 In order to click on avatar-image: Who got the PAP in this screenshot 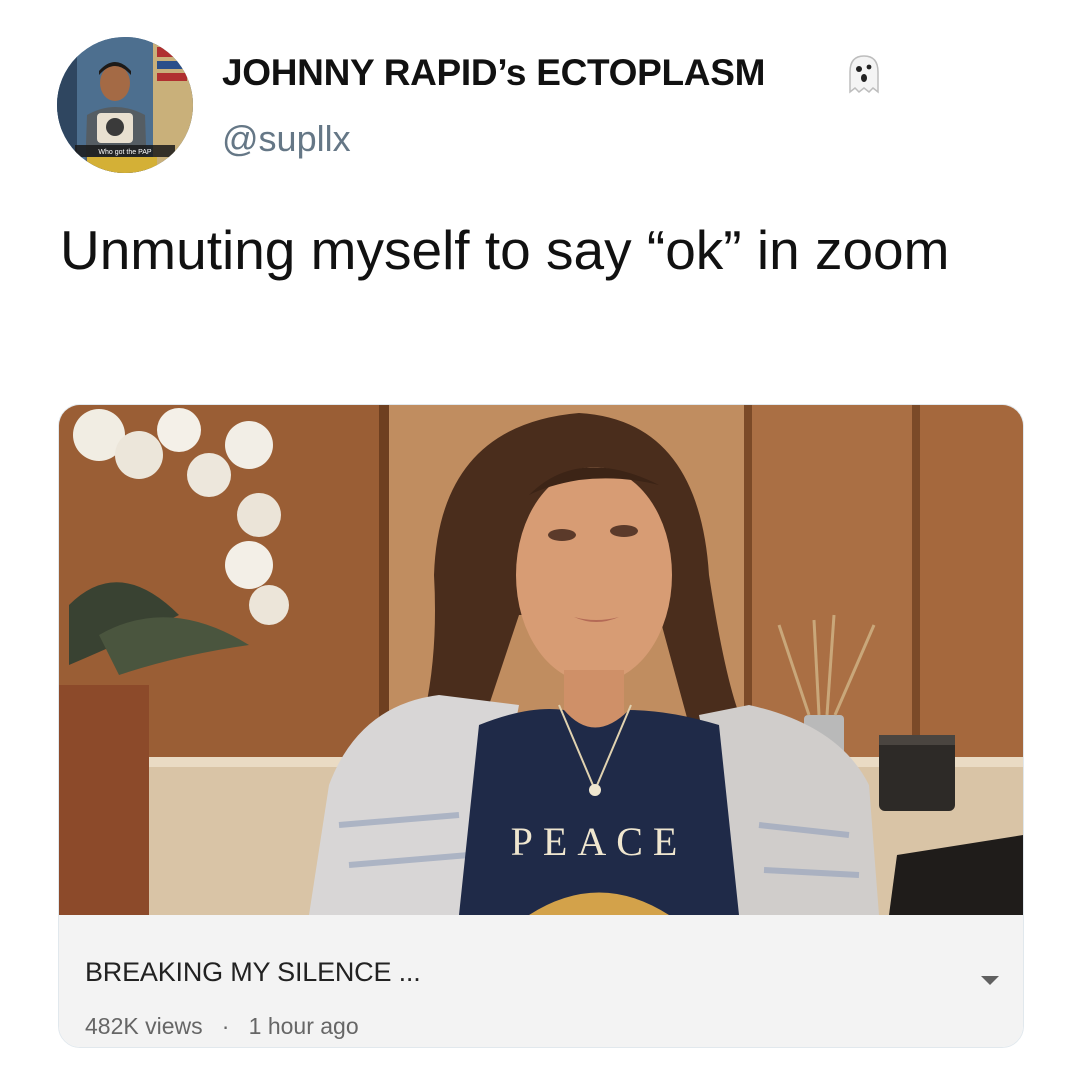, I will do `click(125, 105)`.